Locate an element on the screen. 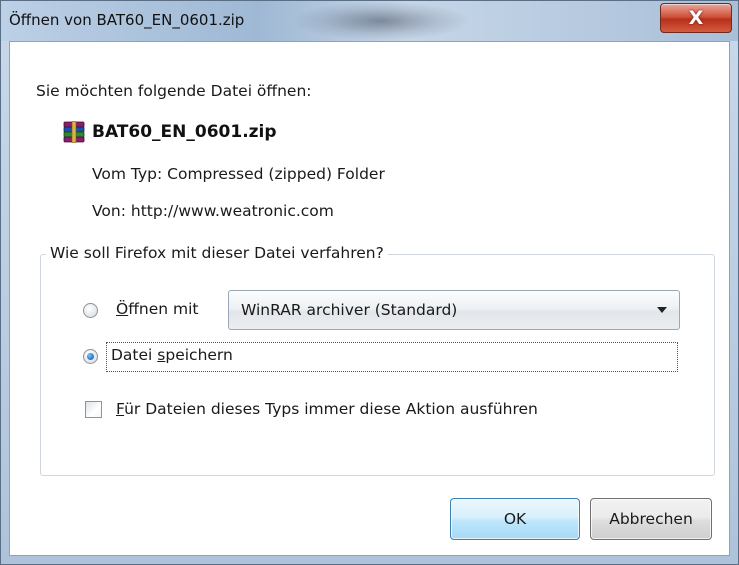 The height and width of the screenshot is (565, 739). selected-app: WinRAR archiver (Standard) is located at coordinates (349, 310).